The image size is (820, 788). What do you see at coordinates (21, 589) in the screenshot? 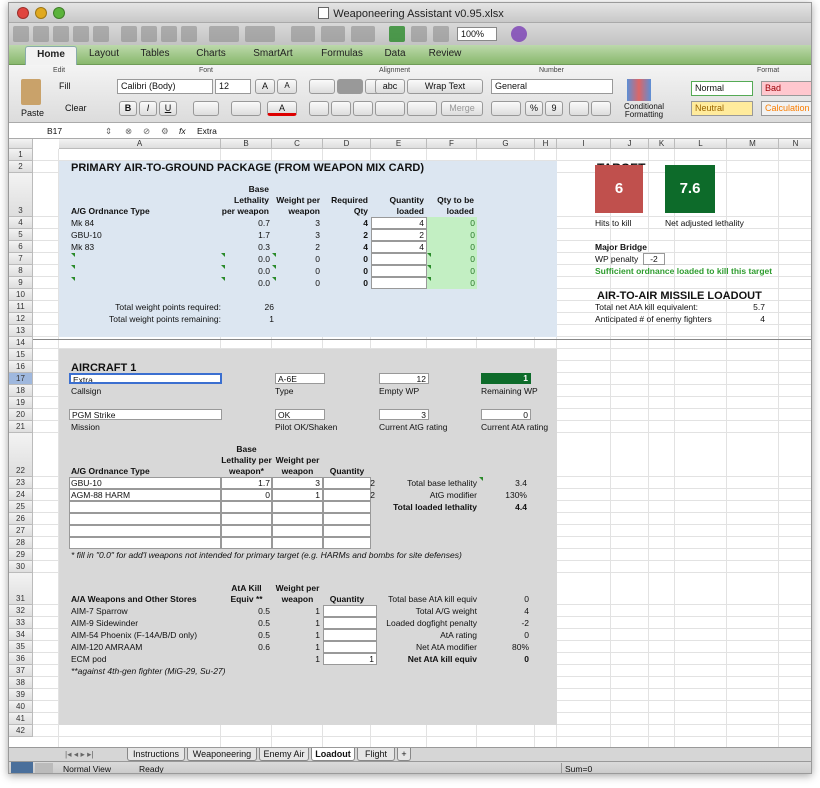
I see `row-header: 31` at bounding box center [21, 589].